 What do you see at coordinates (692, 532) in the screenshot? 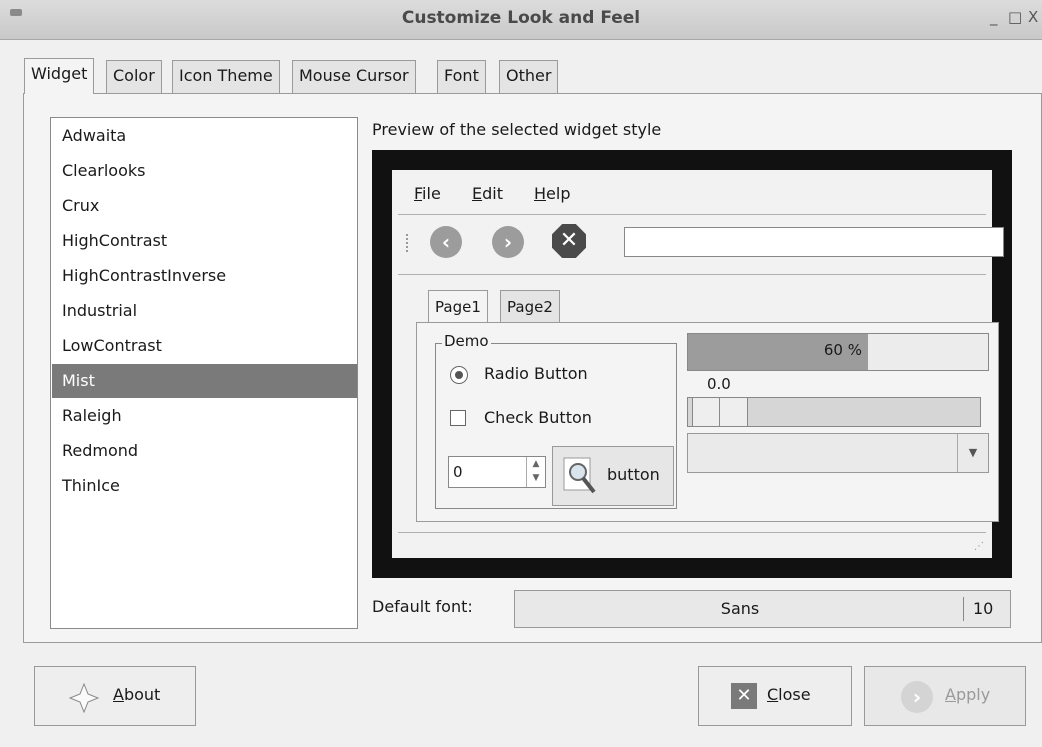
I see `statusbar-separator` at bounding box center [692, 532].